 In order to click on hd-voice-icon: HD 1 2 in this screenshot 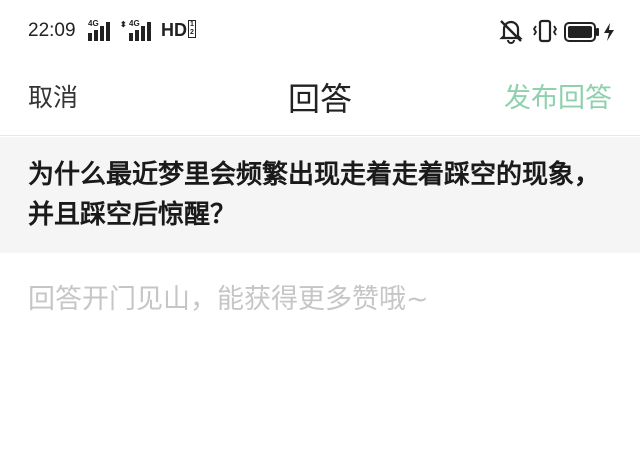, I will do `click(178, 30)`.